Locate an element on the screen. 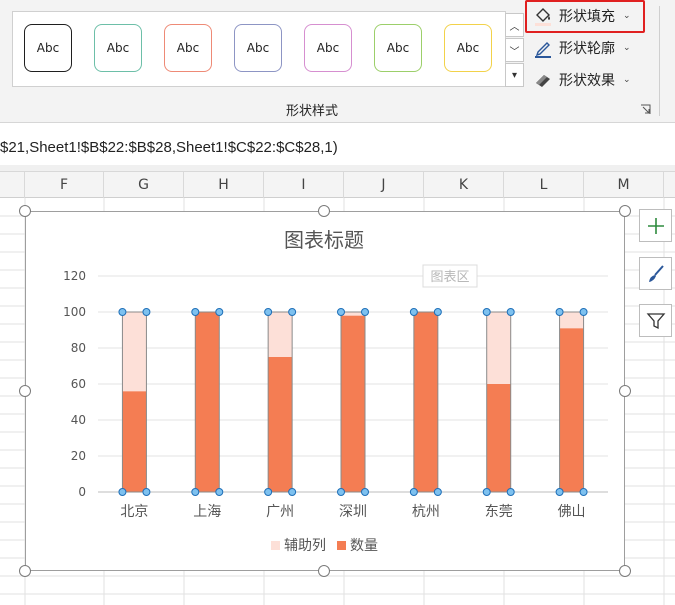 This screenshot has height=605, width=675. shape-effects-button: 形状效果 ⌄ is located at coordinates (582, 80).